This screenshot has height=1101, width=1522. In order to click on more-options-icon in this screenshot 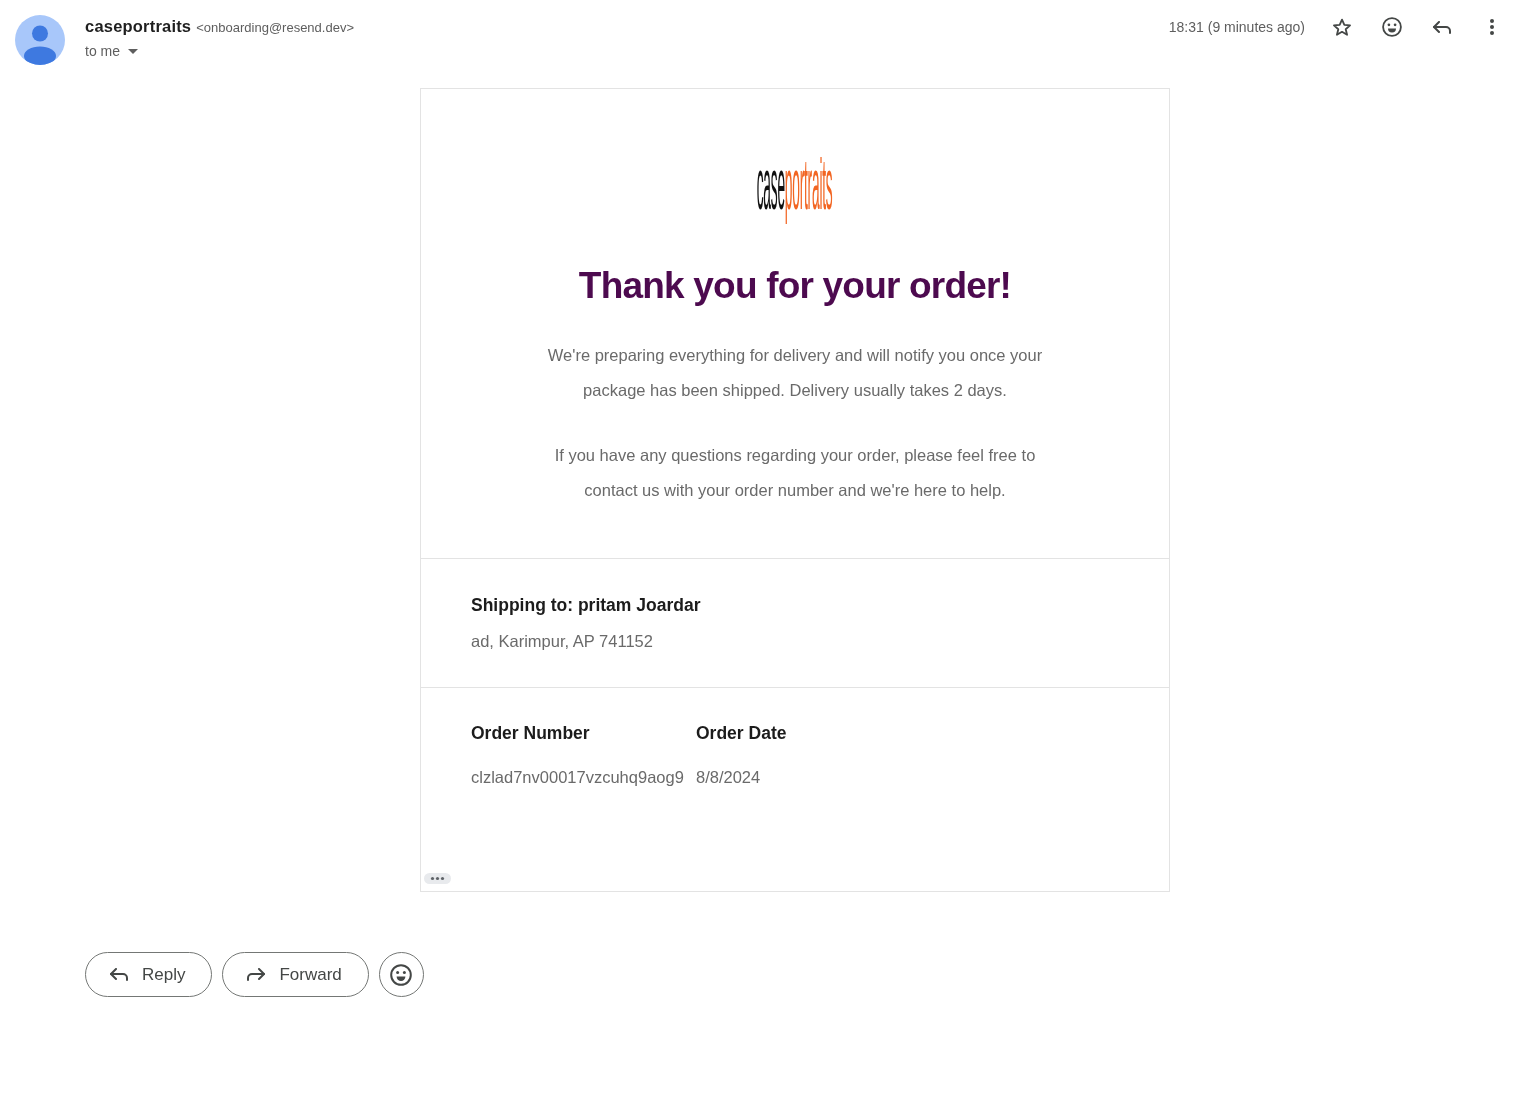, I will do `click(1492, 27)`.